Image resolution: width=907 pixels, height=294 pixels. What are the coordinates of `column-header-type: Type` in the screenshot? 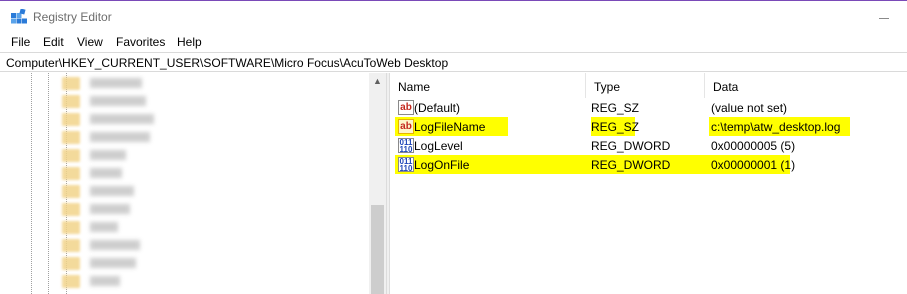 It's located at (645, 85).